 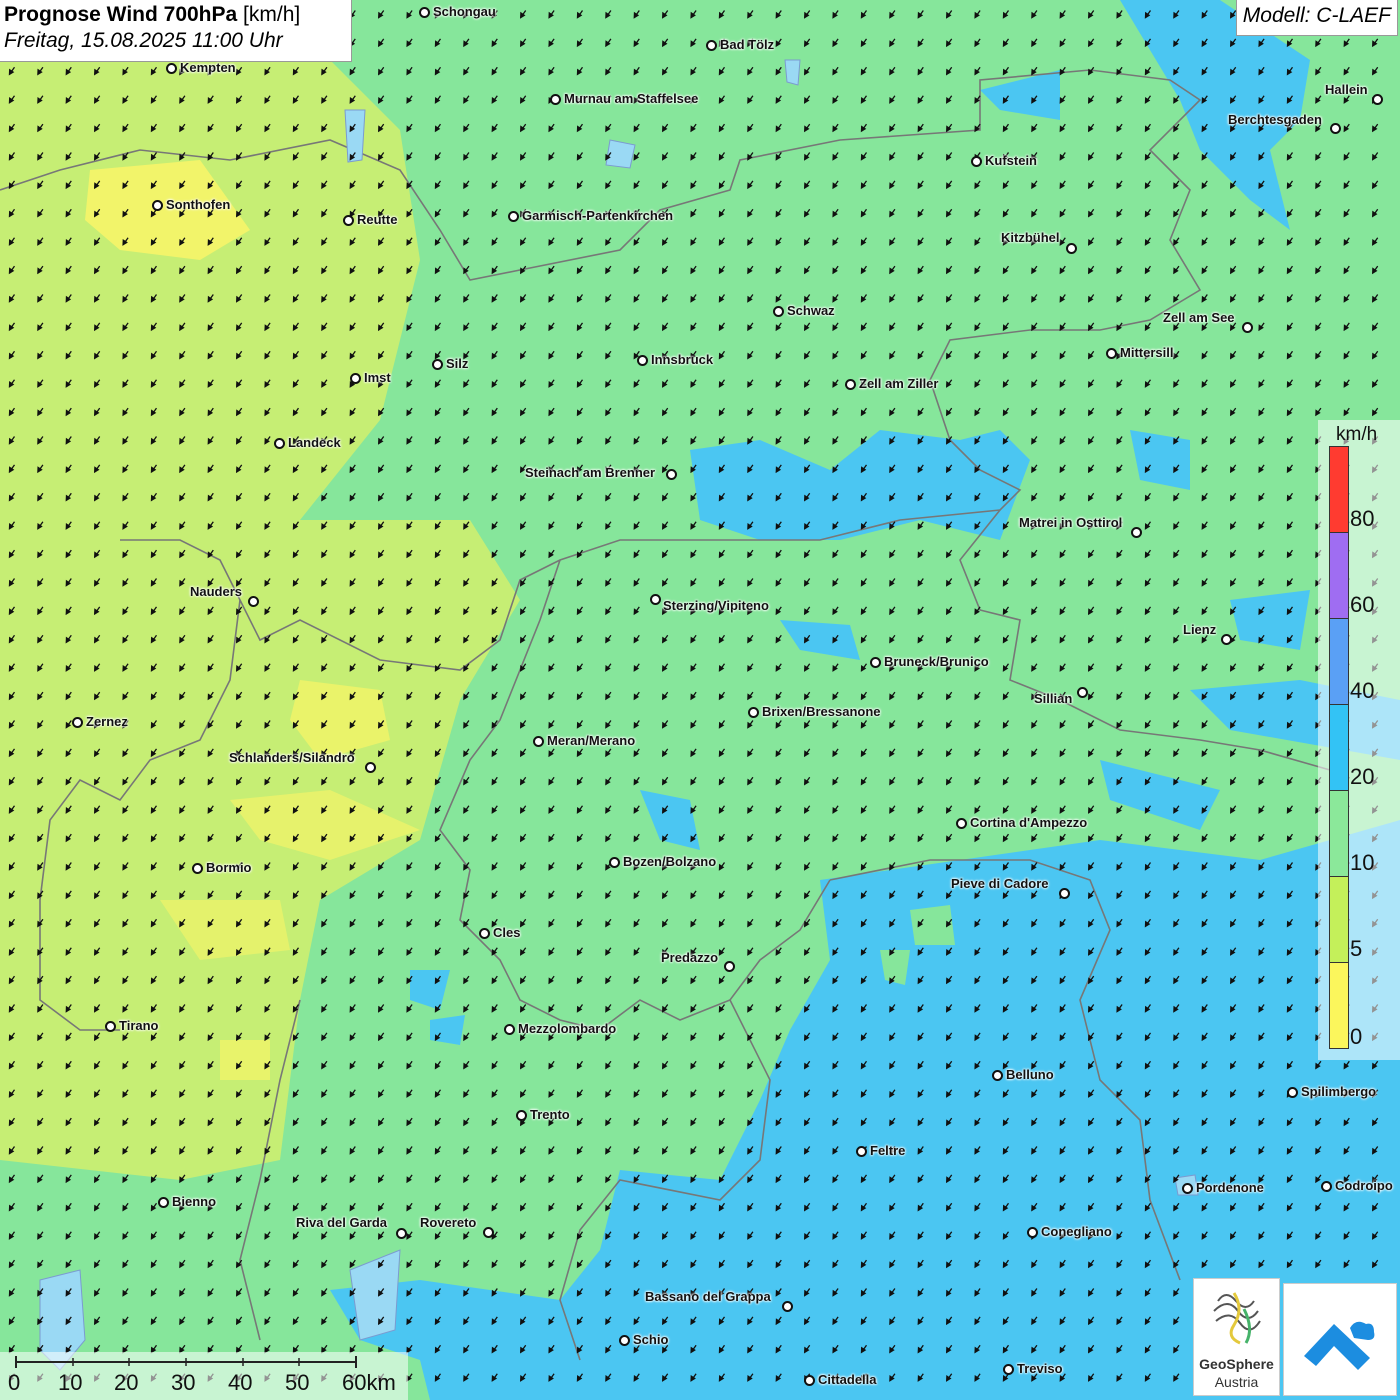 I want to click on scale-label: 50, so click(x=297, y=1382).